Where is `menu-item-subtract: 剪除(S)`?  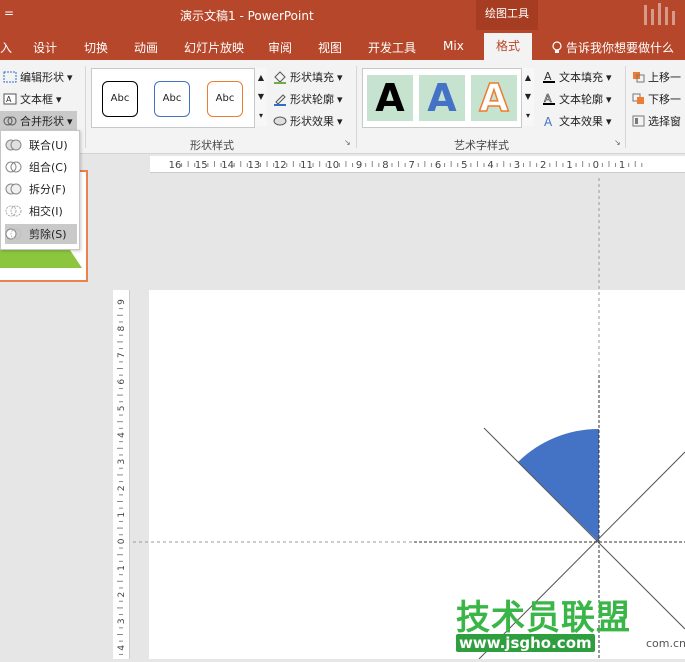 menu-item-subtract: 剪除(S) is located at coordinates (41, 234).